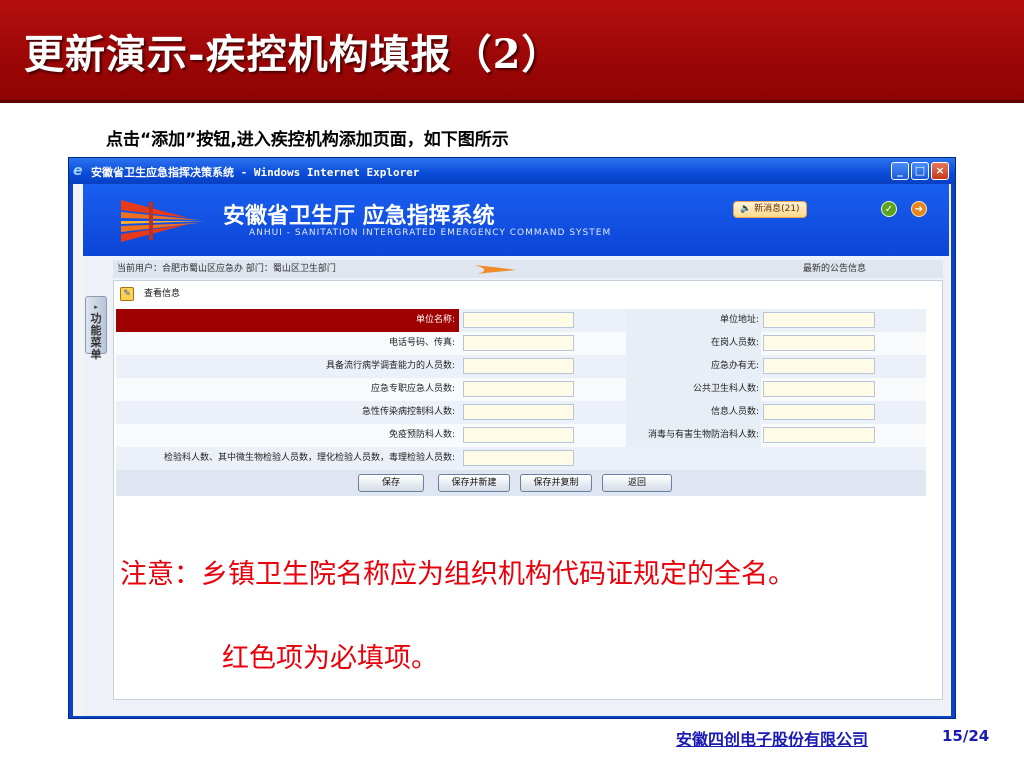 The height and width of the screenshot is (768, 1024). I want to click on staff-on-duty-label: 在岗人员数:, so click(693, 343).